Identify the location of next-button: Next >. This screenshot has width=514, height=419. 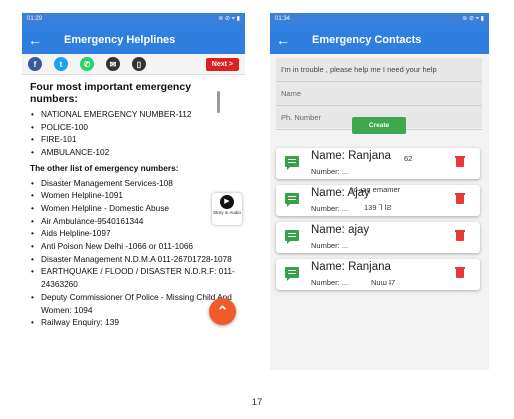
(222, 64).